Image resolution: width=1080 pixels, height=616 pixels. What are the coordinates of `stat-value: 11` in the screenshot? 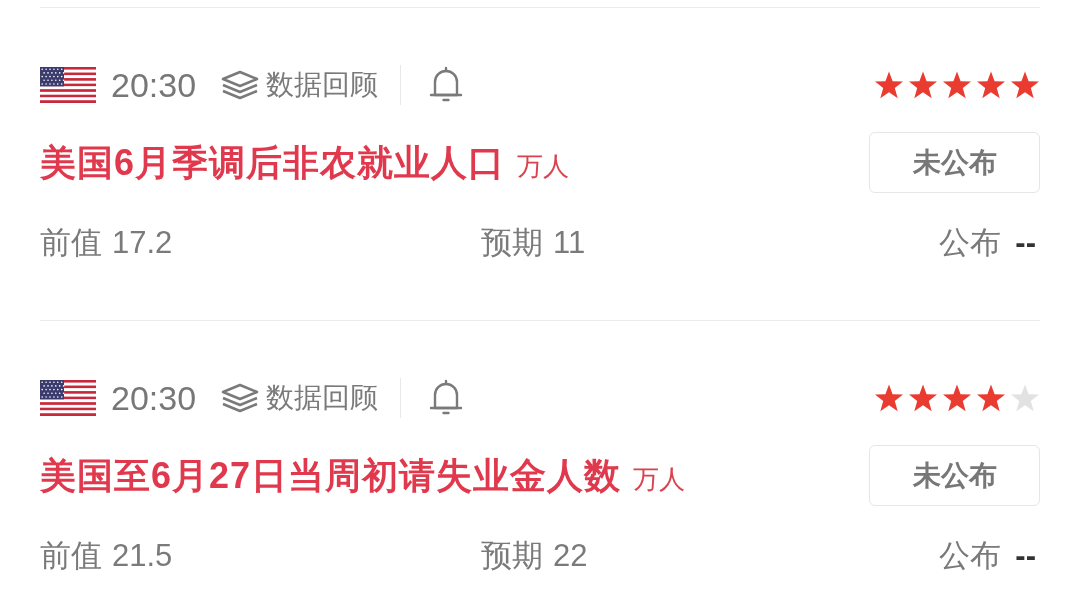 It's located at (569, 243).